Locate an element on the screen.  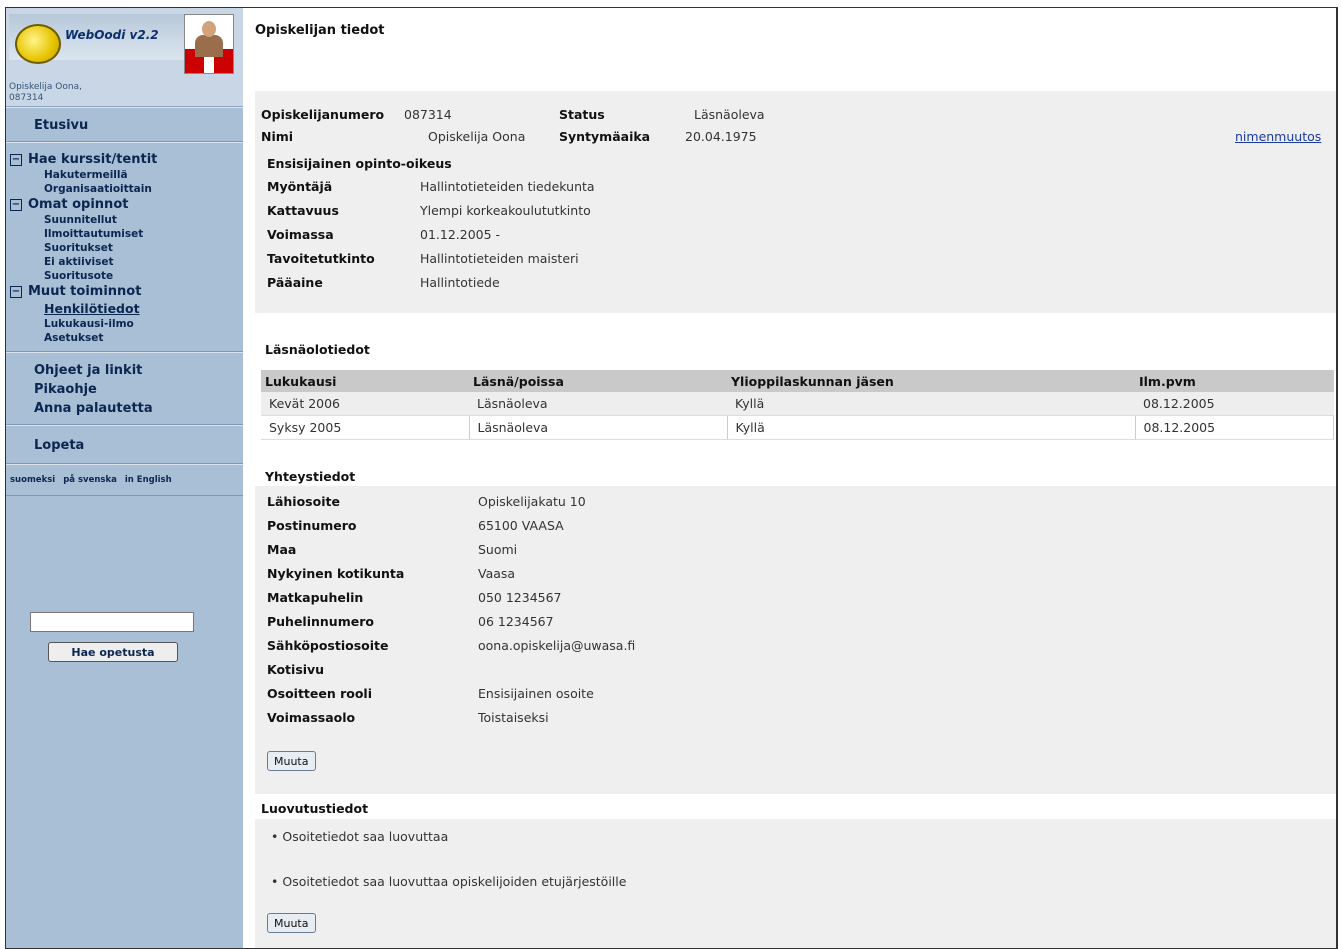
phone-value: 06 1234567 is located at coordinates (516, 621).